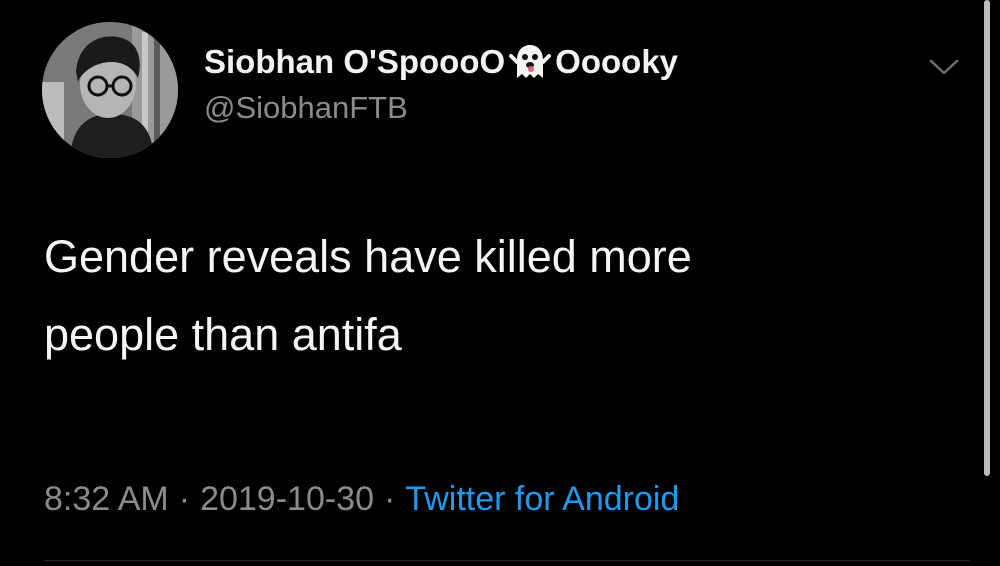 The width and height of the screenshot is (1000, 566). Describe the element at coordinates (223, 334) in the screenshot. I see `tweet-text-line-2: people than antifa` at that location.